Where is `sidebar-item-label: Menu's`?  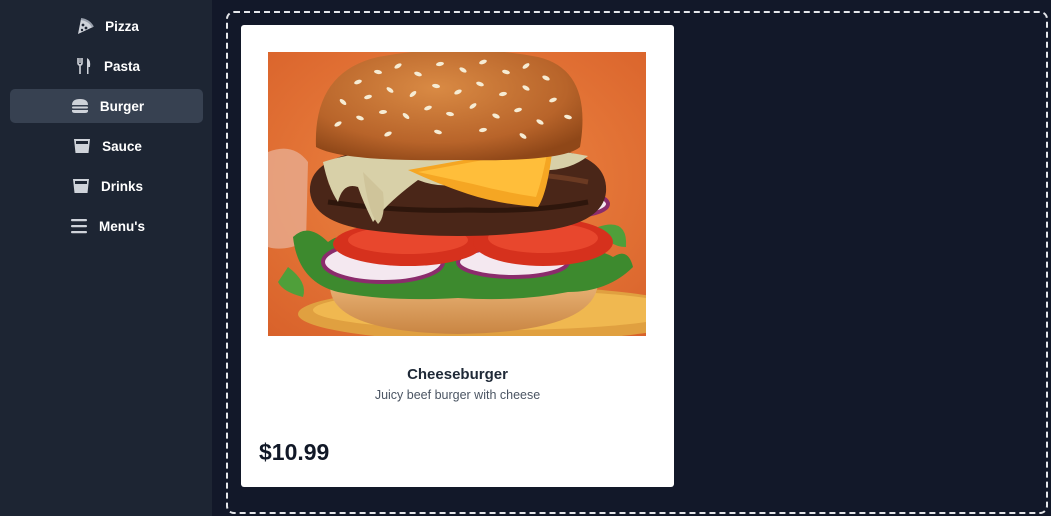 sidebar-item-label: Menu's is located at coordinates (122, 226).